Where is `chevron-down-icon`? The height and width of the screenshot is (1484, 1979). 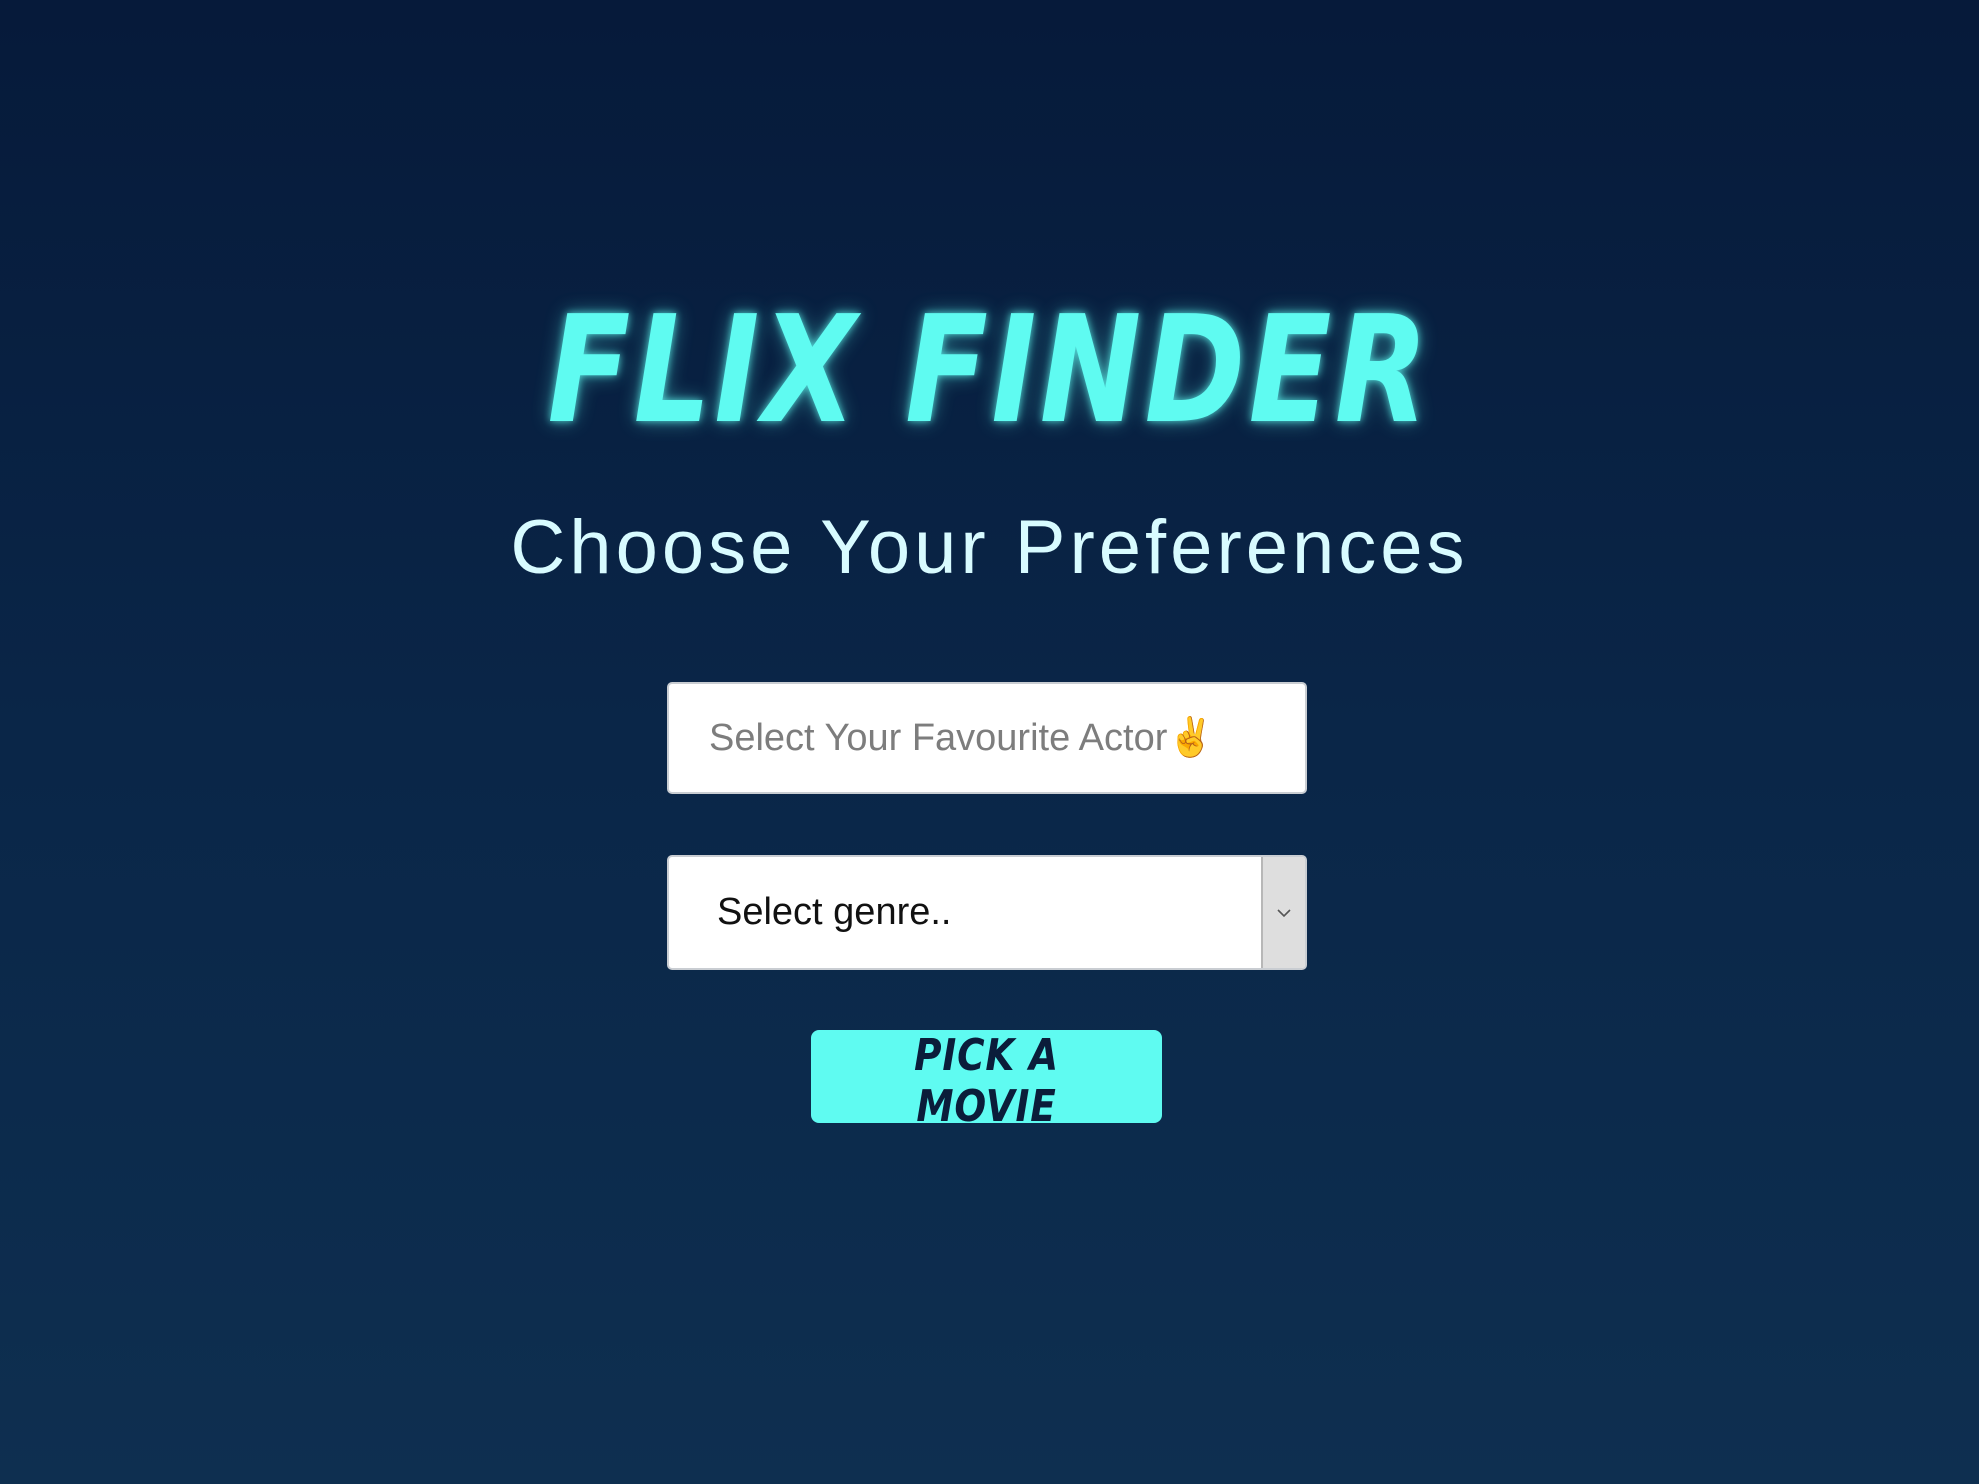 chevron-down-icon is located at coordinates (1284, 912).